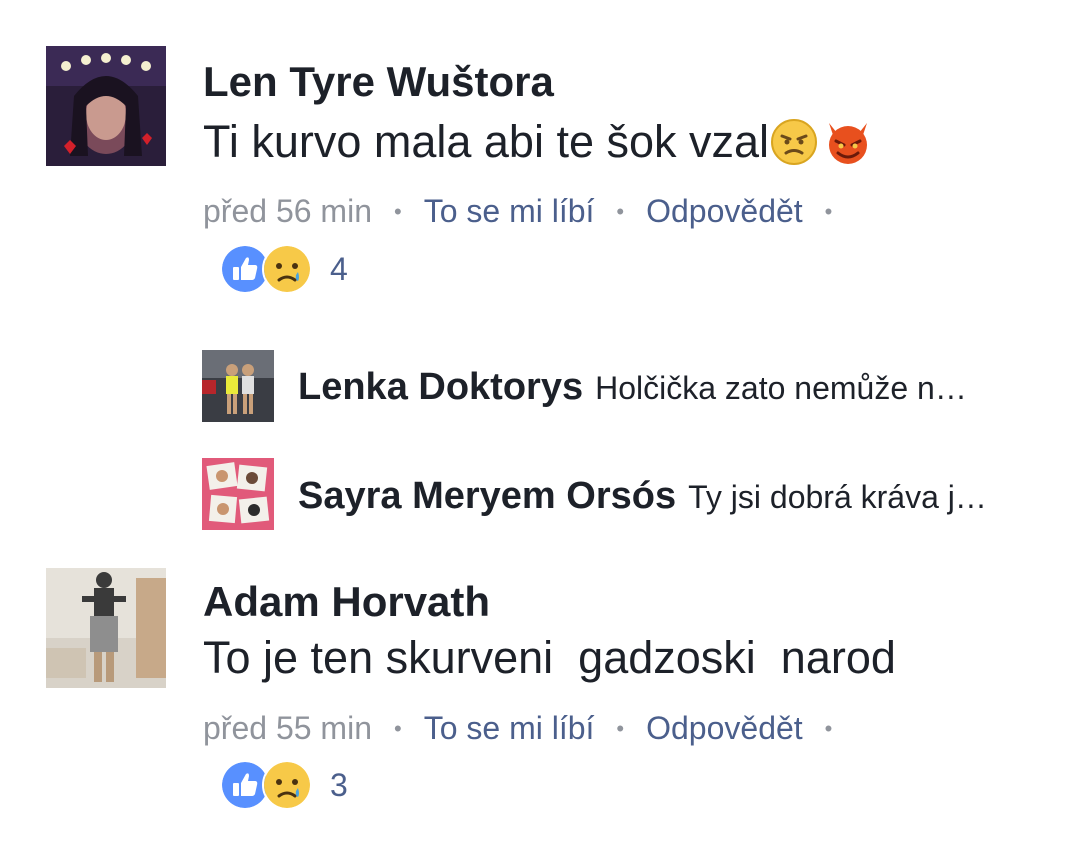 This screenshot has width=1079, height=842. What do you see at coordinates (440, 387) in the screenshot?
I see `reply-author: Lenka Doktorys` at bounding box center [440, 387].